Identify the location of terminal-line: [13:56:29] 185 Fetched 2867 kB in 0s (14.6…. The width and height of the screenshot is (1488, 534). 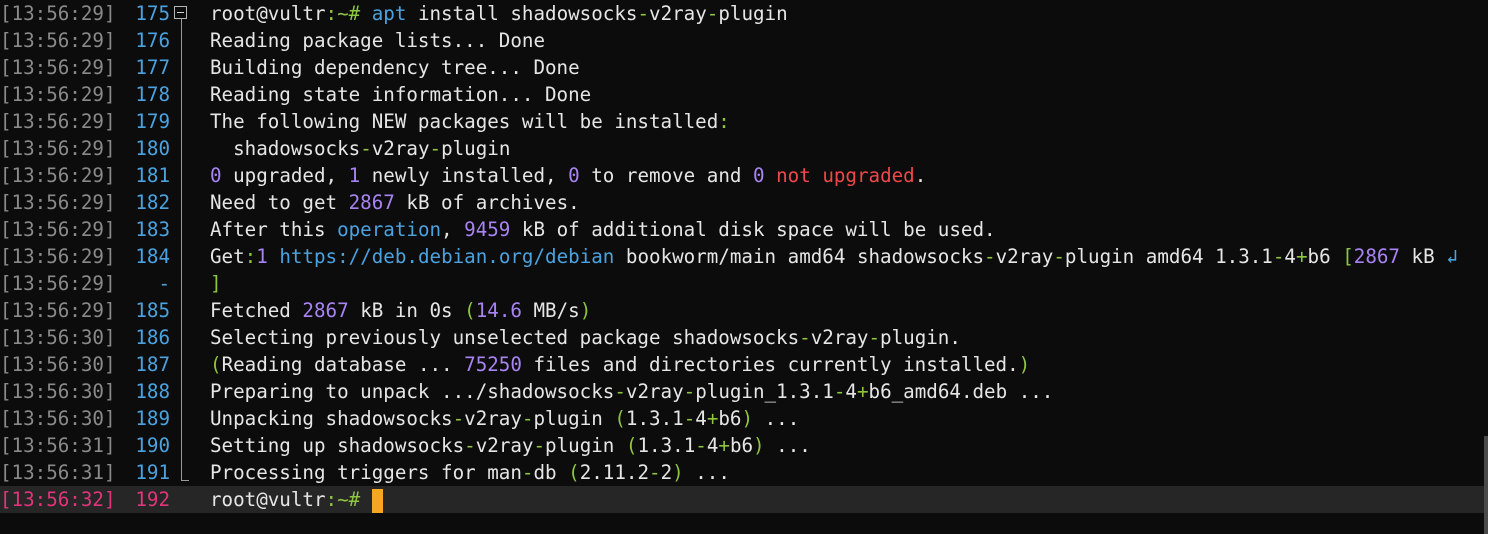
(744, 310).